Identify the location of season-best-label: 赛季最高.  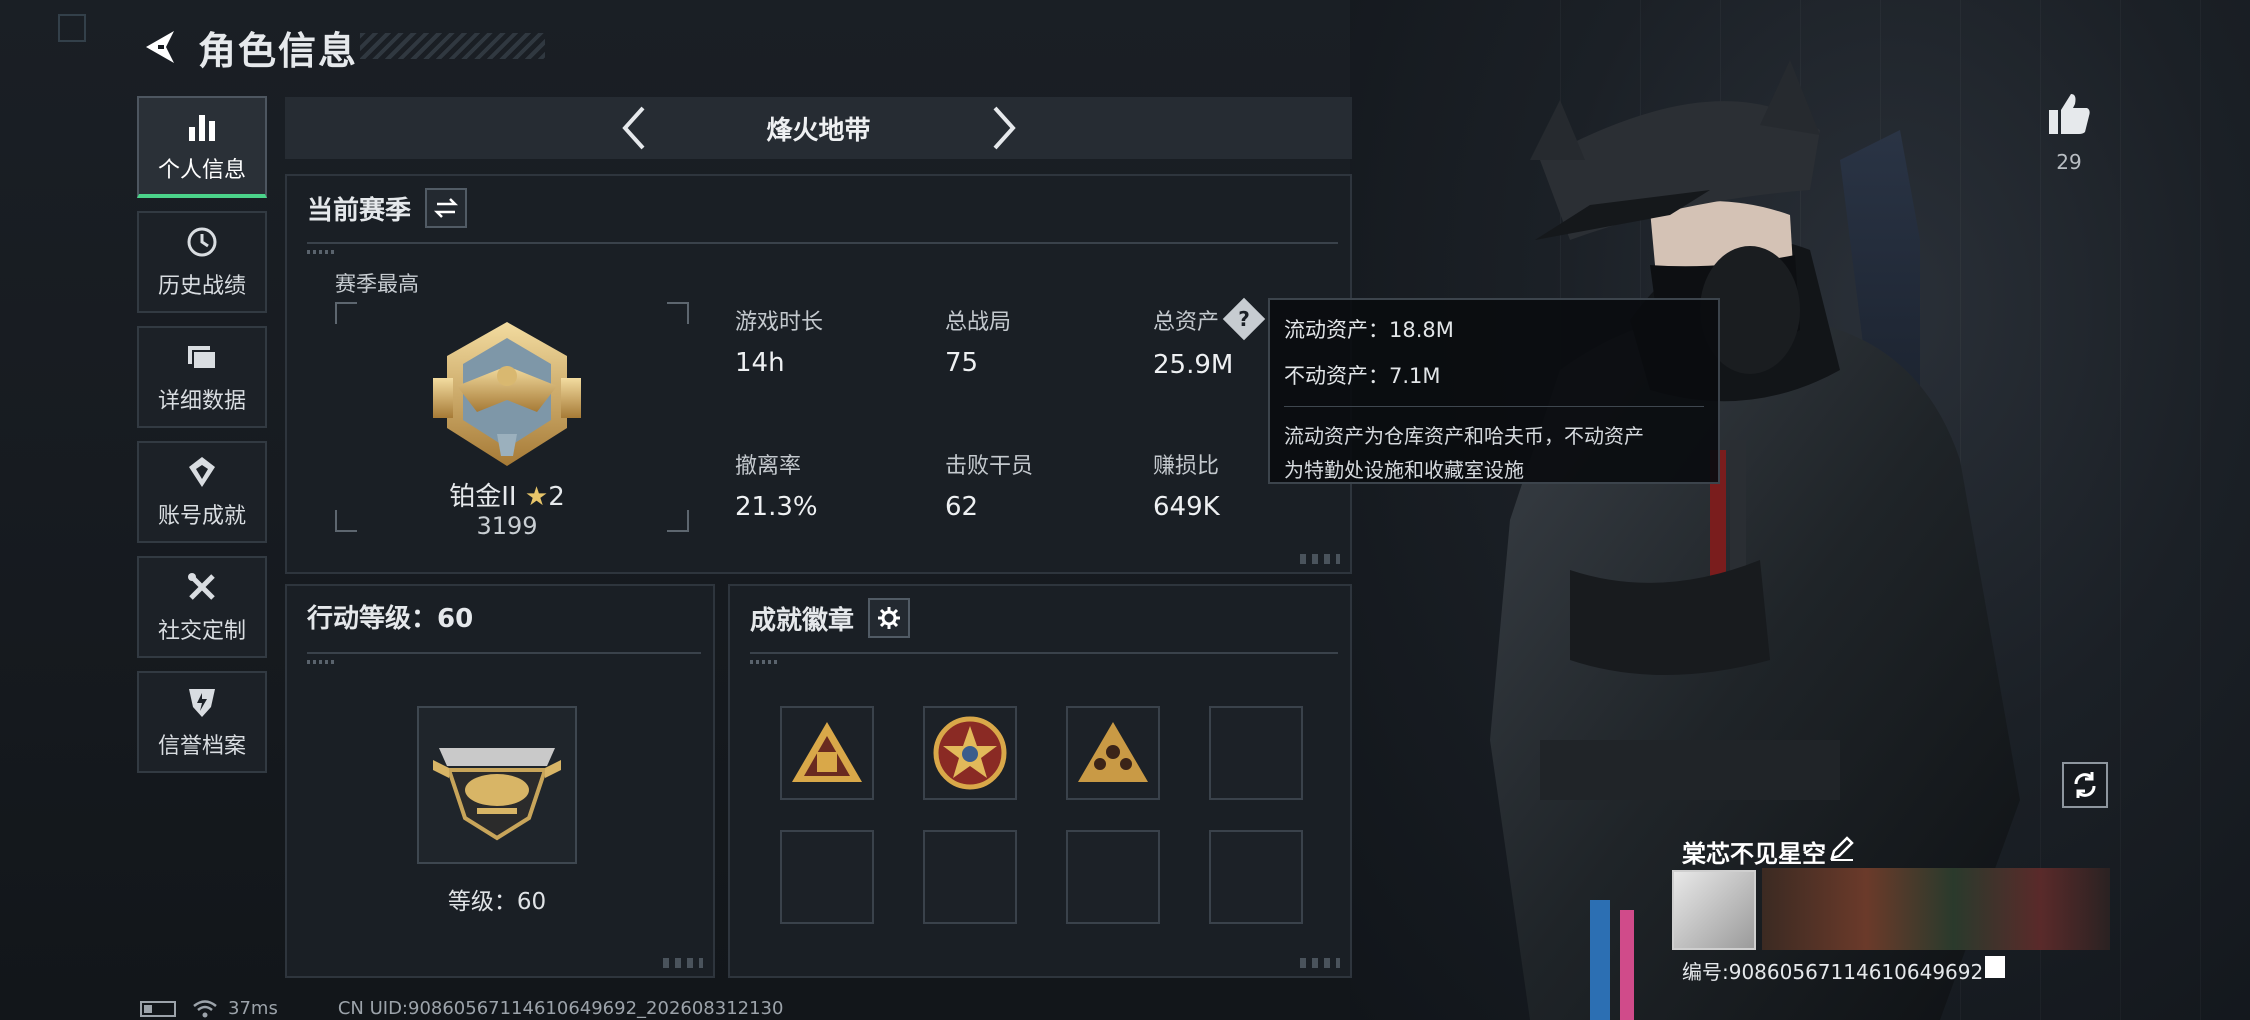
(377, 284).